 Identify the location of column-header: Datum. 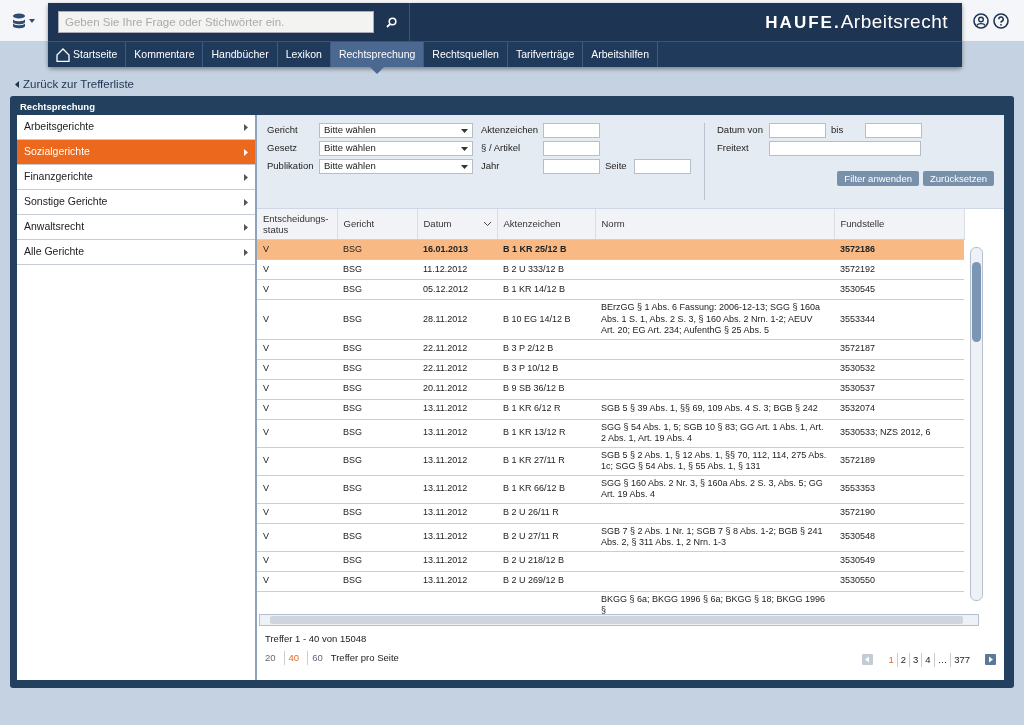
(457, 224).